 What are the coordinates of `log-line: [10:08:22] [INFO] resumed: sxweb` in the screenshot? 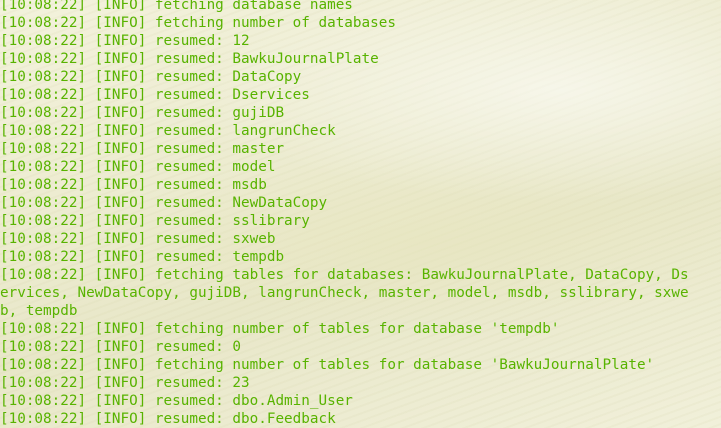 It's located at (138, 239).